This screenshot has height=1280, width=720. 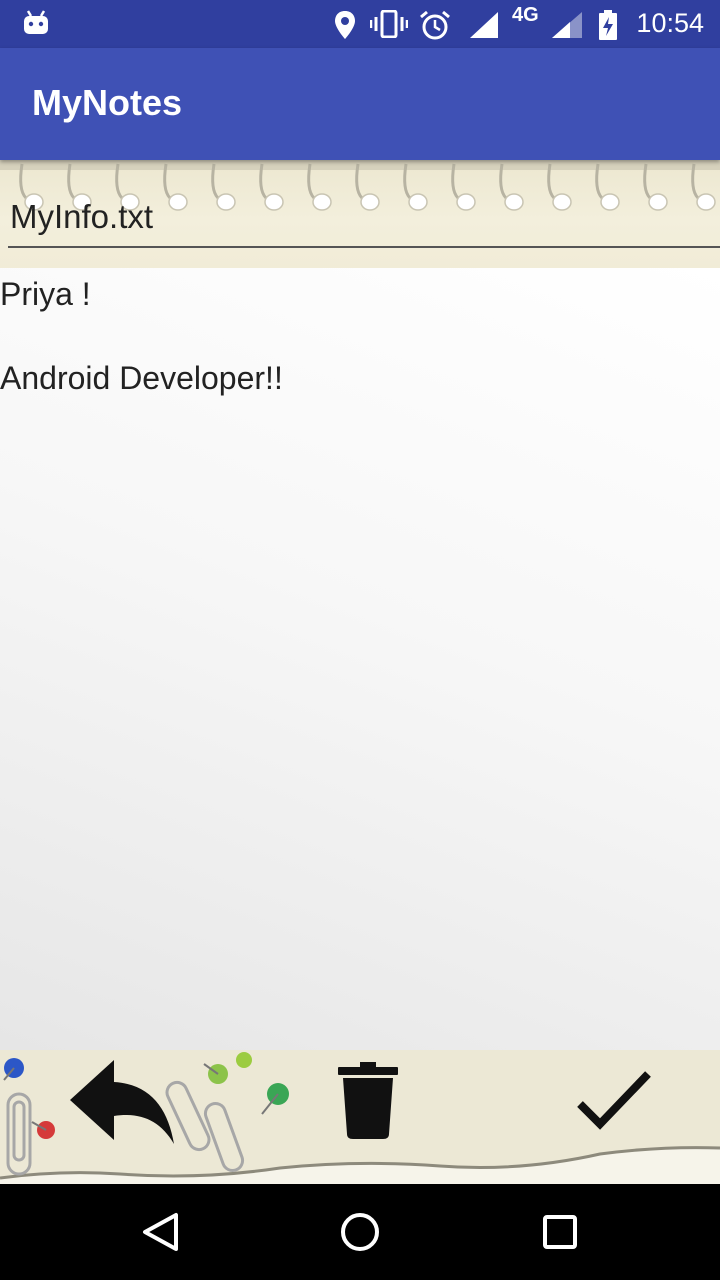 I want to click on signal-icon, so click(x=484, y=25).